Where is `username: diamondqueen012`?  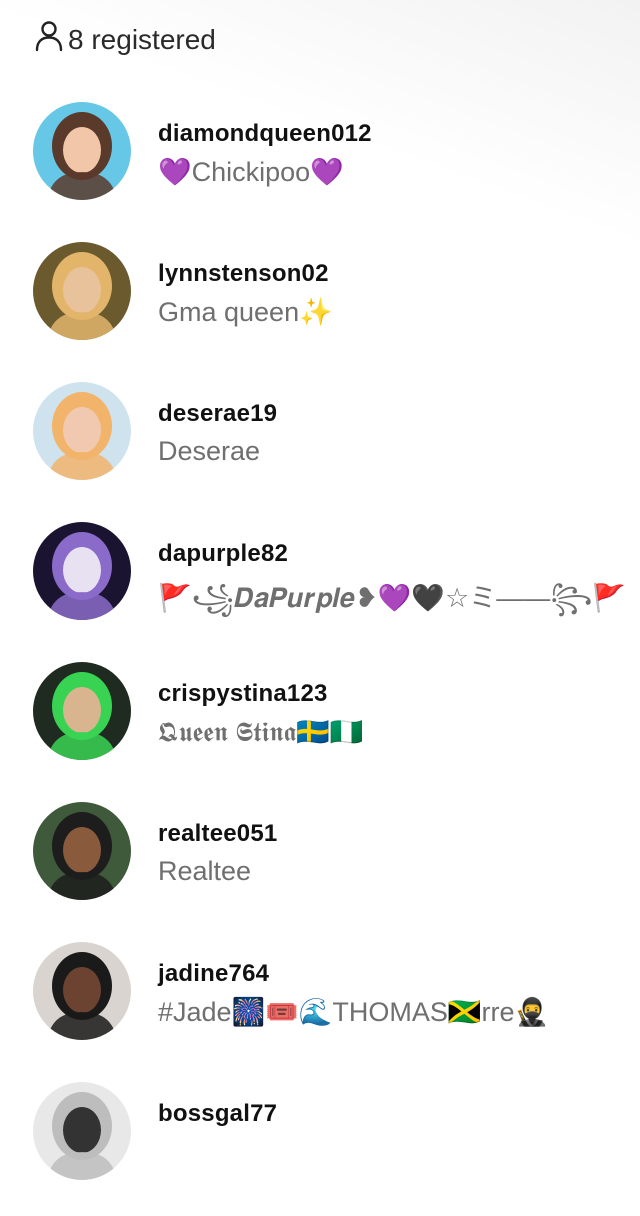
username: diamondqueen012 is located at coordinates (265, 133).